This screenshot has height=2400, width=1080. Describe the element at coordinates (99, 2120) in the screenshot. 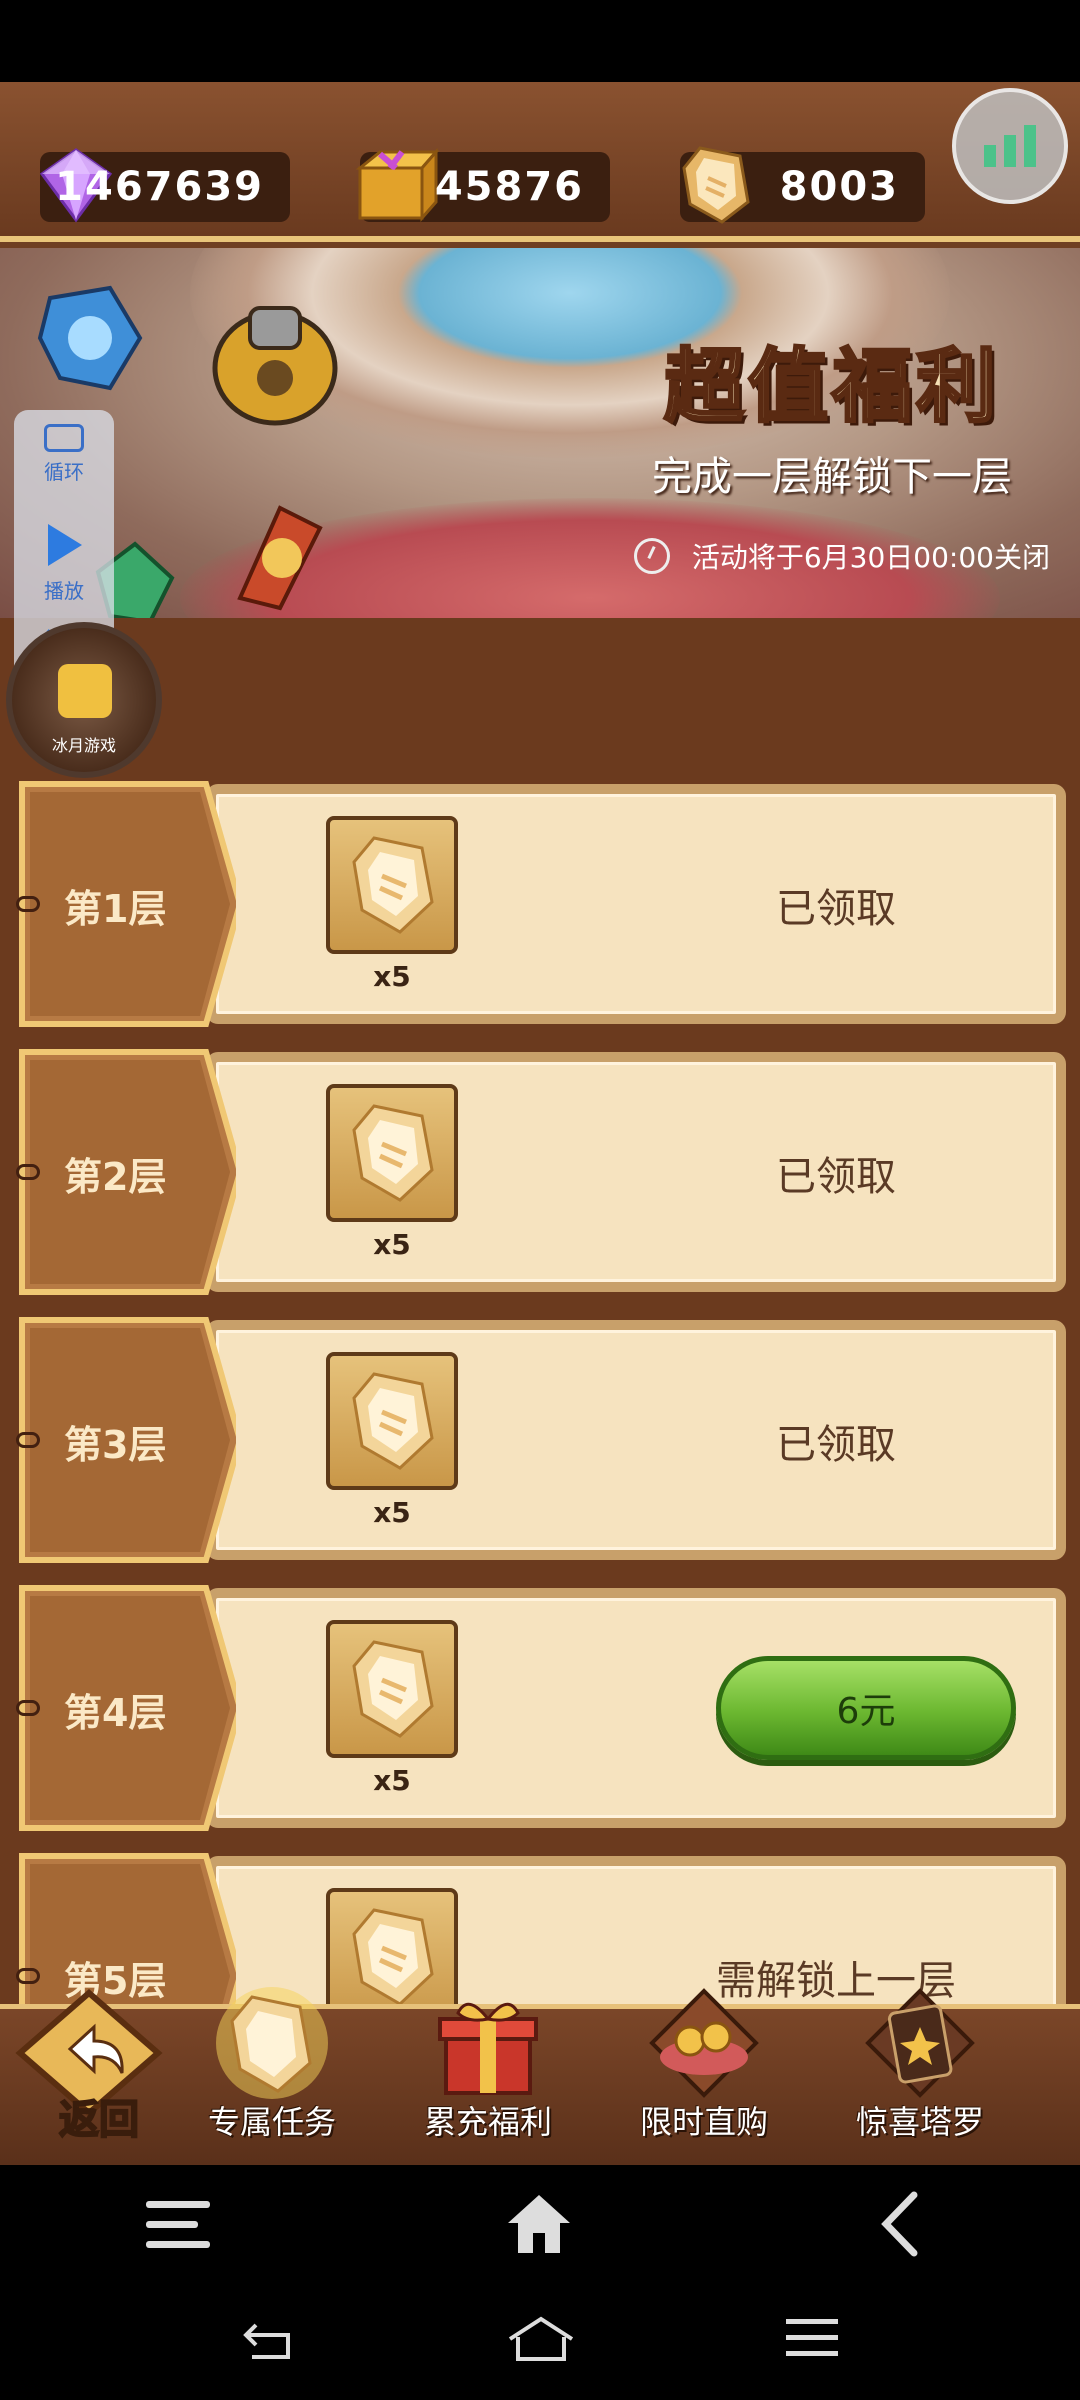

I see `back-label: 返回` at that location.